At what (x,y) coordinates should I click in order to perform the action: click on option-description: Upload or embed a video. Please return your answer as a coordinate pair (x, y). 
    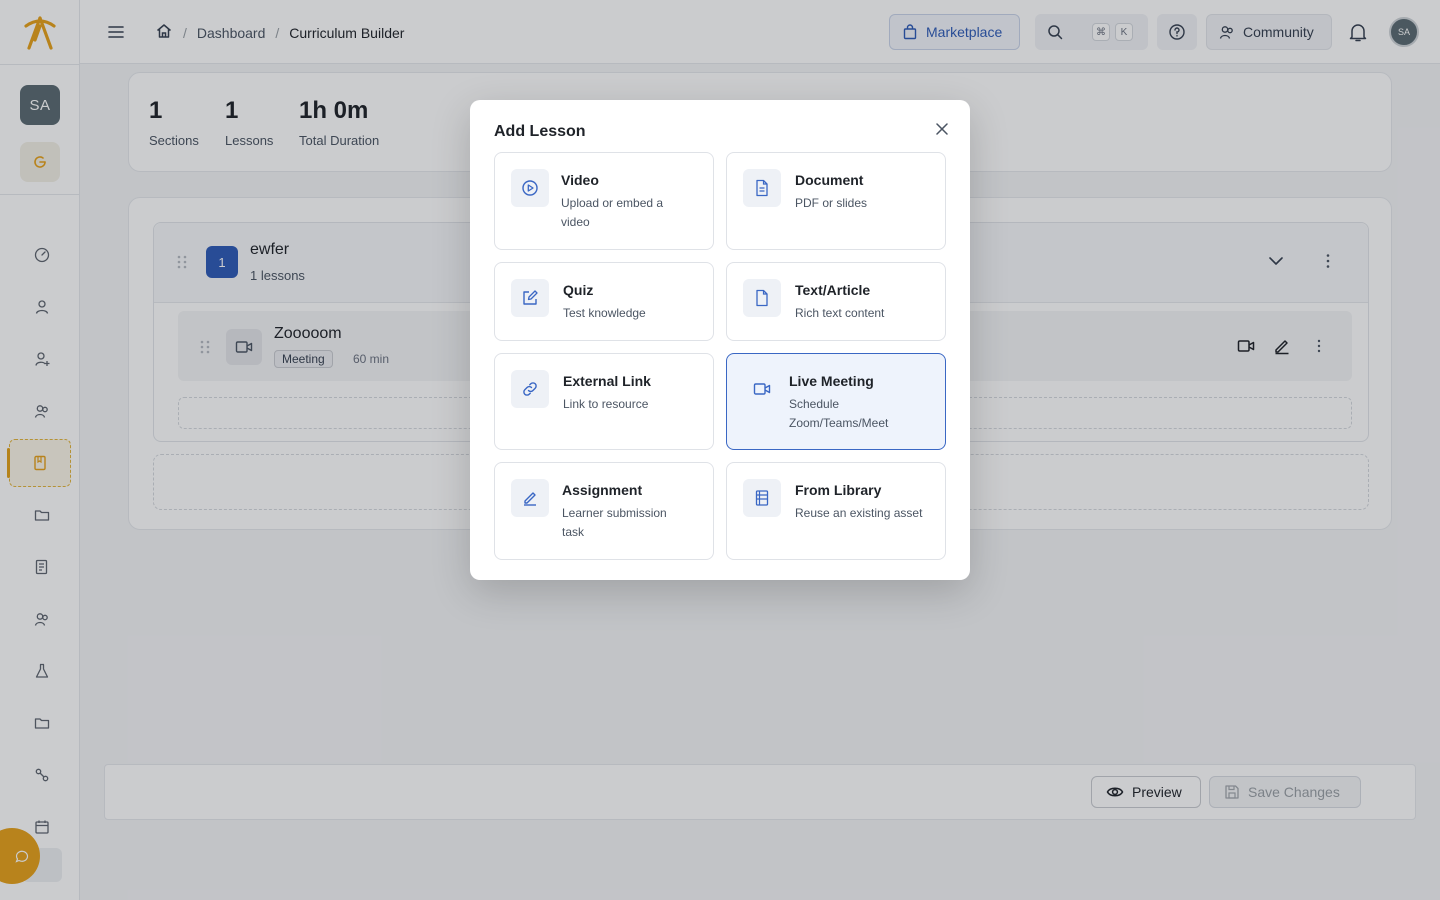
    Looking at the image, I should click on (612, 212).